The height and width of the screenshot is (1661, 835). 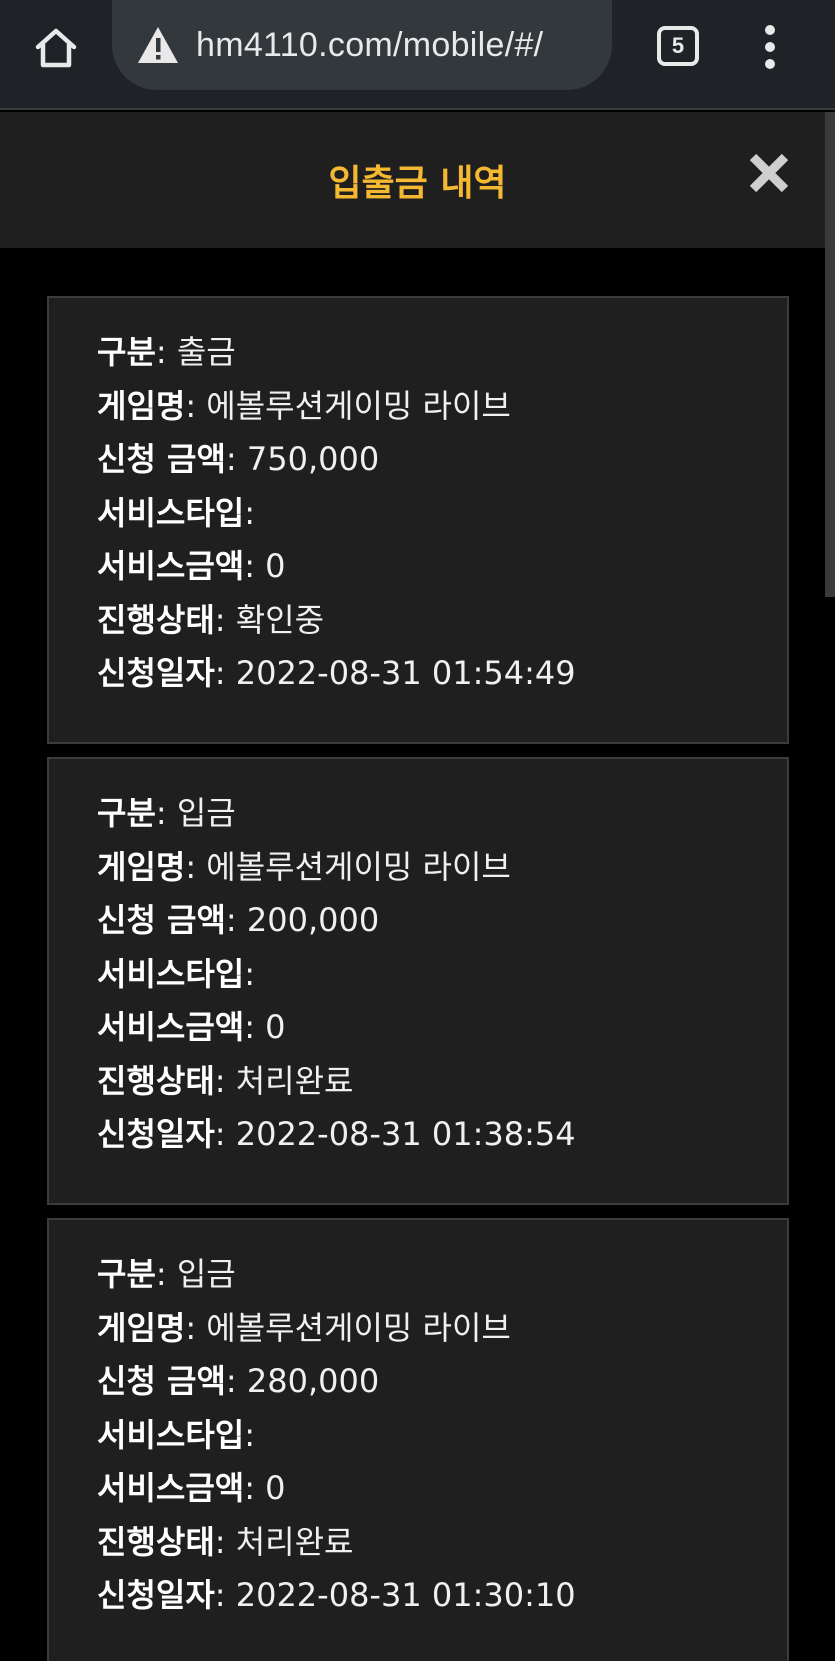 I want to click on date-value: 2022-08-31 01:38:54, so click(x=405, y=1134).